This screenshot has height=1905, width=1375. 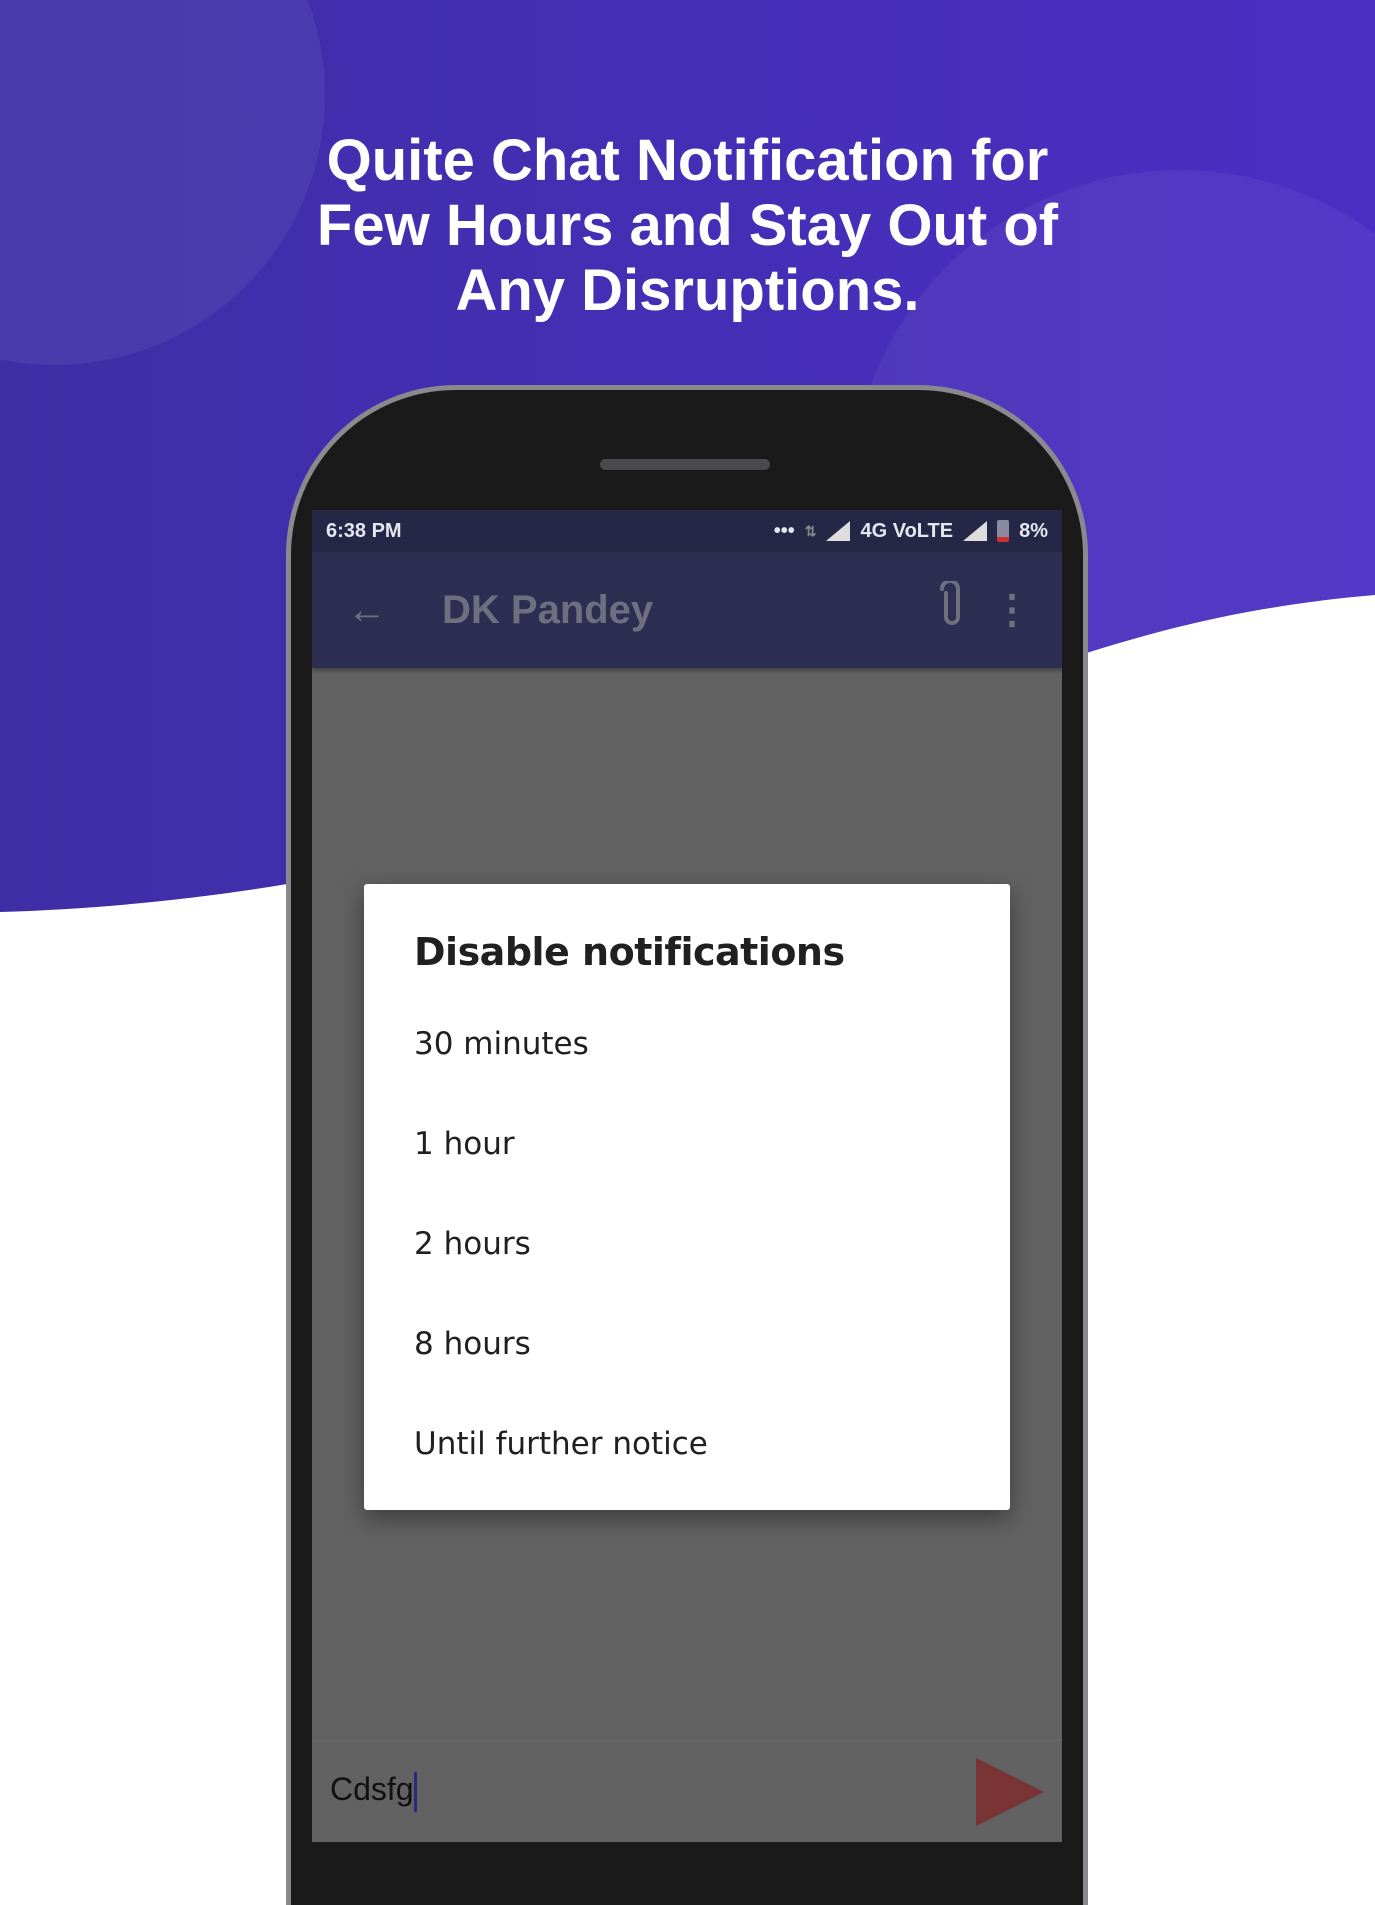 I want to click on headline-line: Any Disruptions., so click(x=687, y=290).